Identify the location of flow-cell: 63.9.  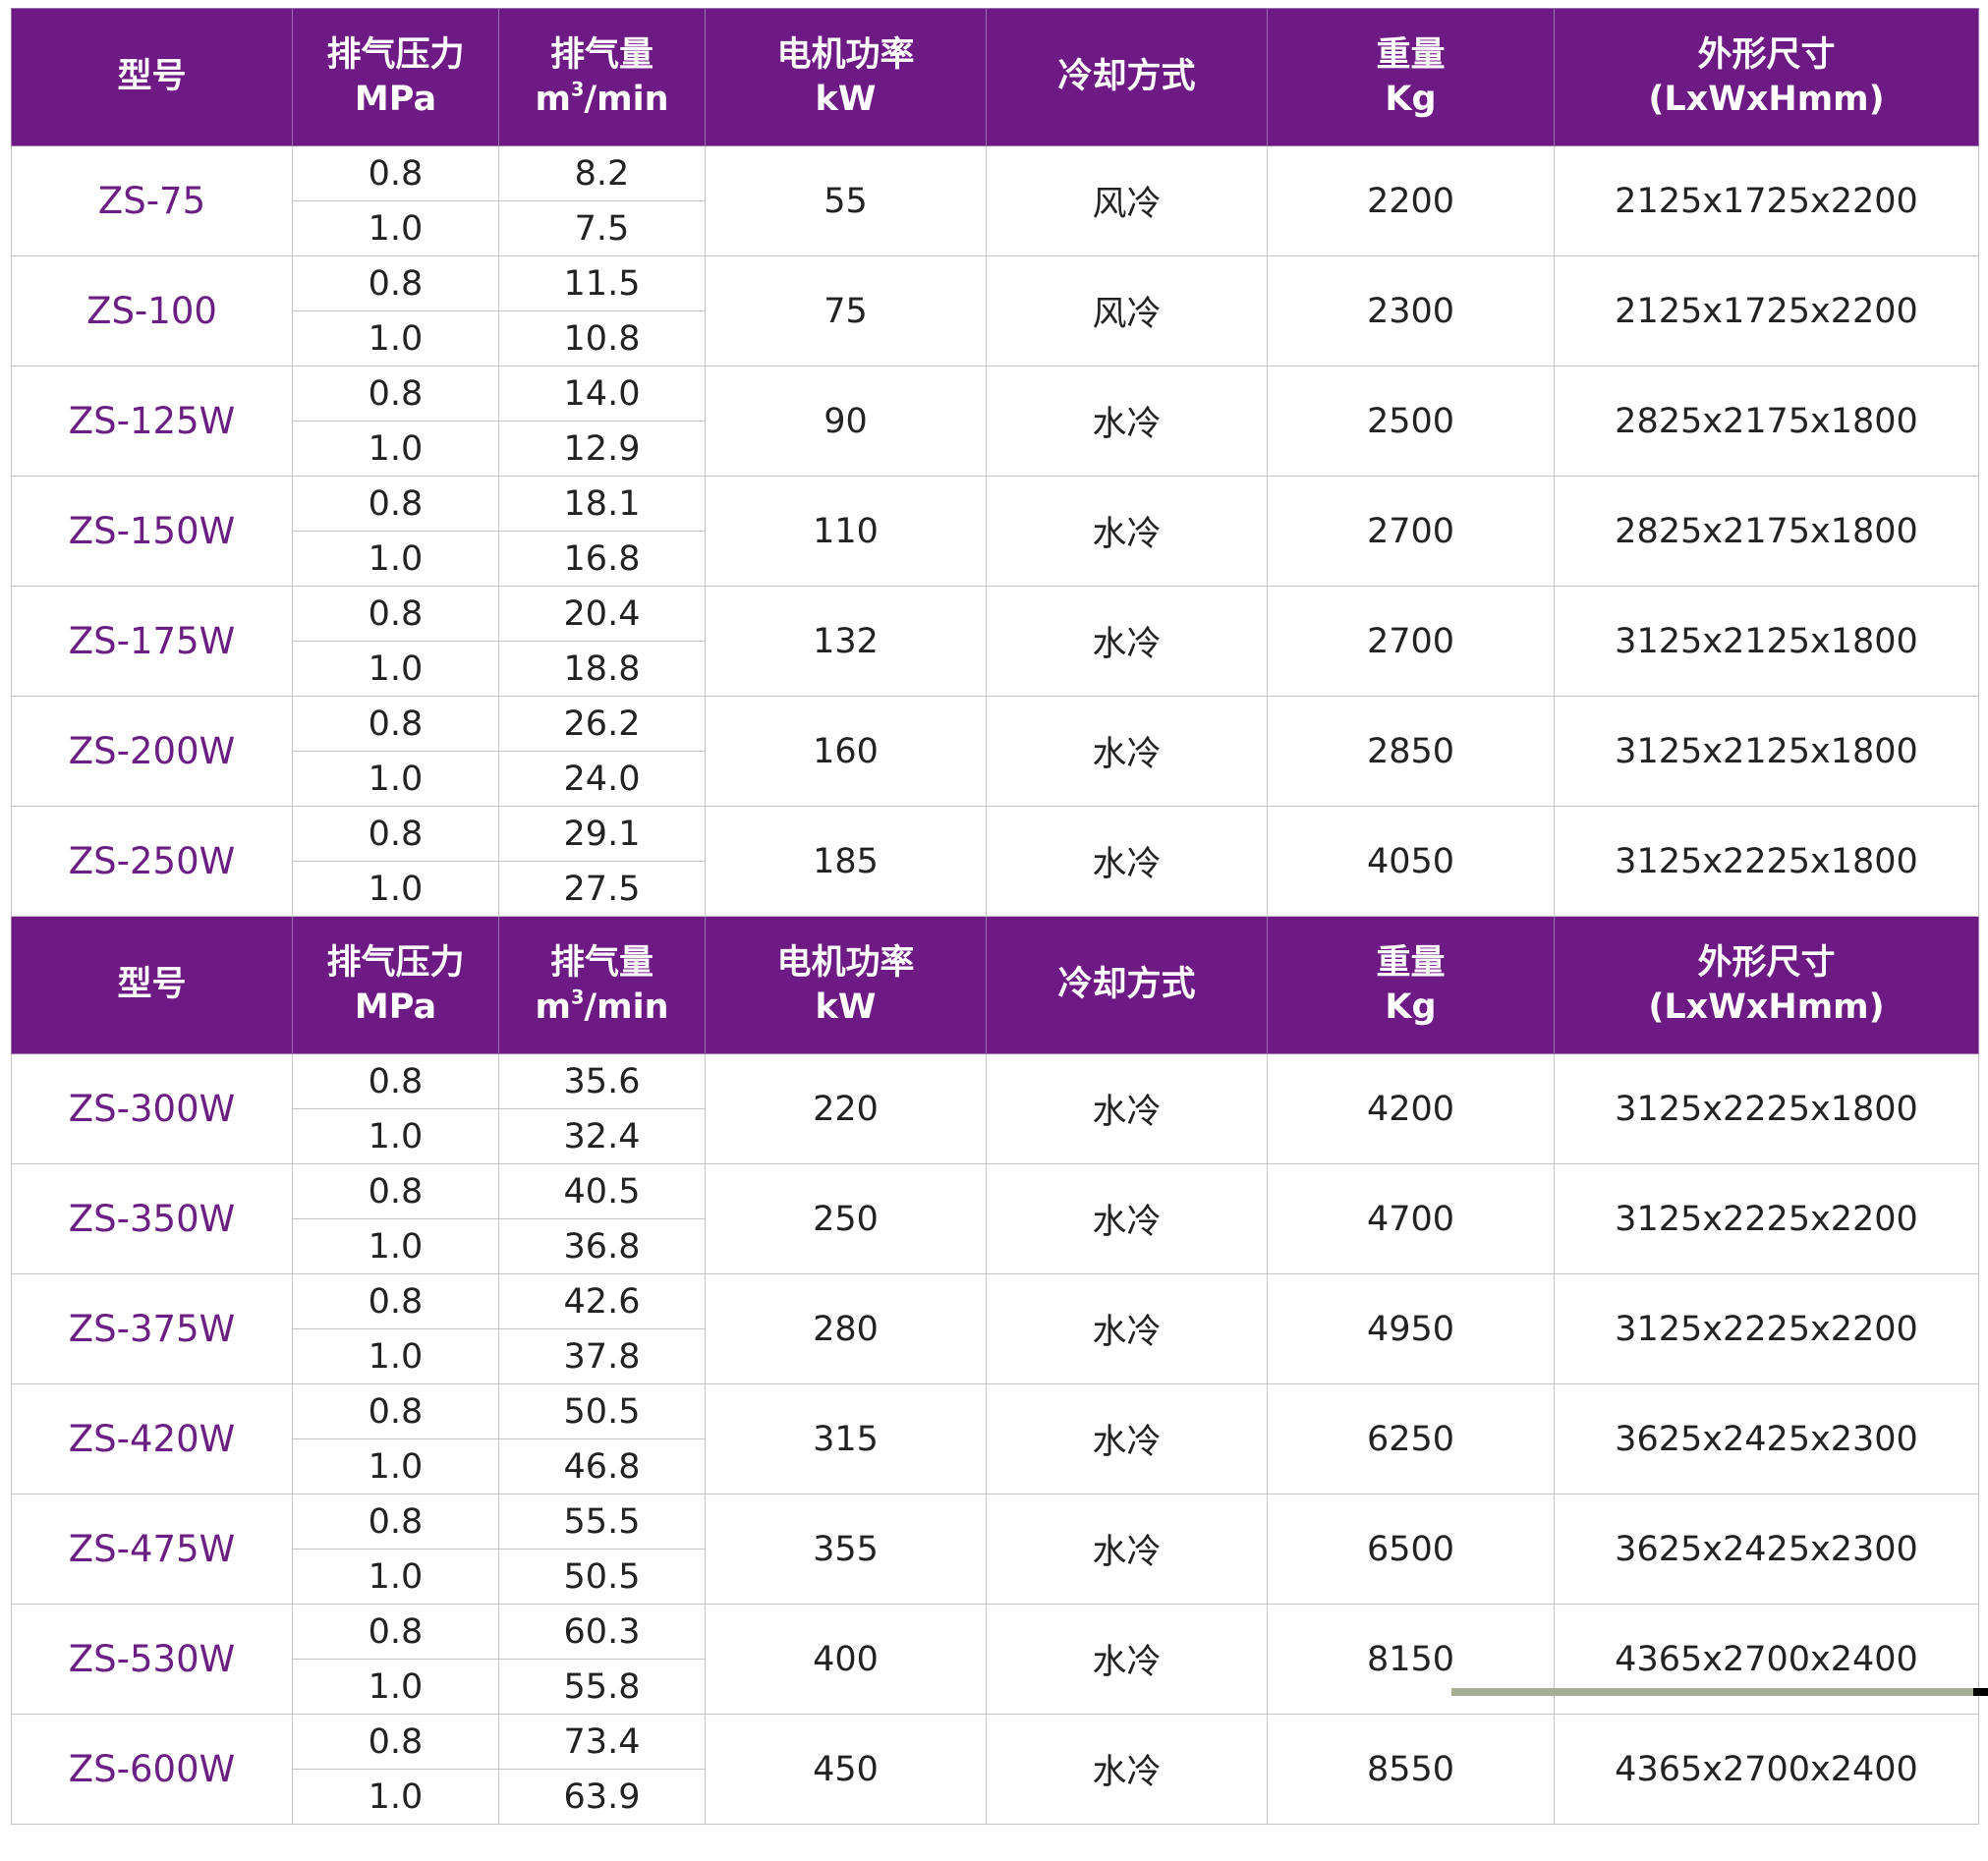
(602, 1797).